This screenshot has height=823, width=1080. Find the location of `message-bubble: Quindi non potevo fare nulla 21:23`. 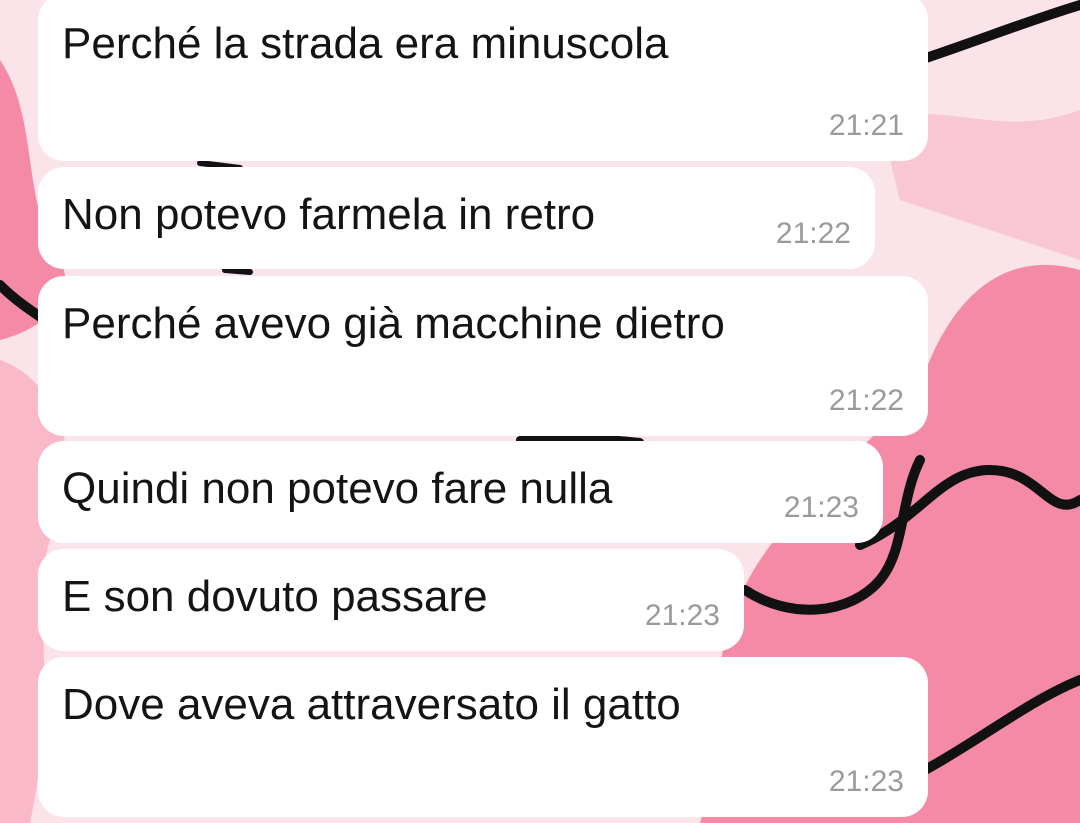

message-bubble: Quindi non potevo fare nulla 21:23 is located at coordinates (460, 492).